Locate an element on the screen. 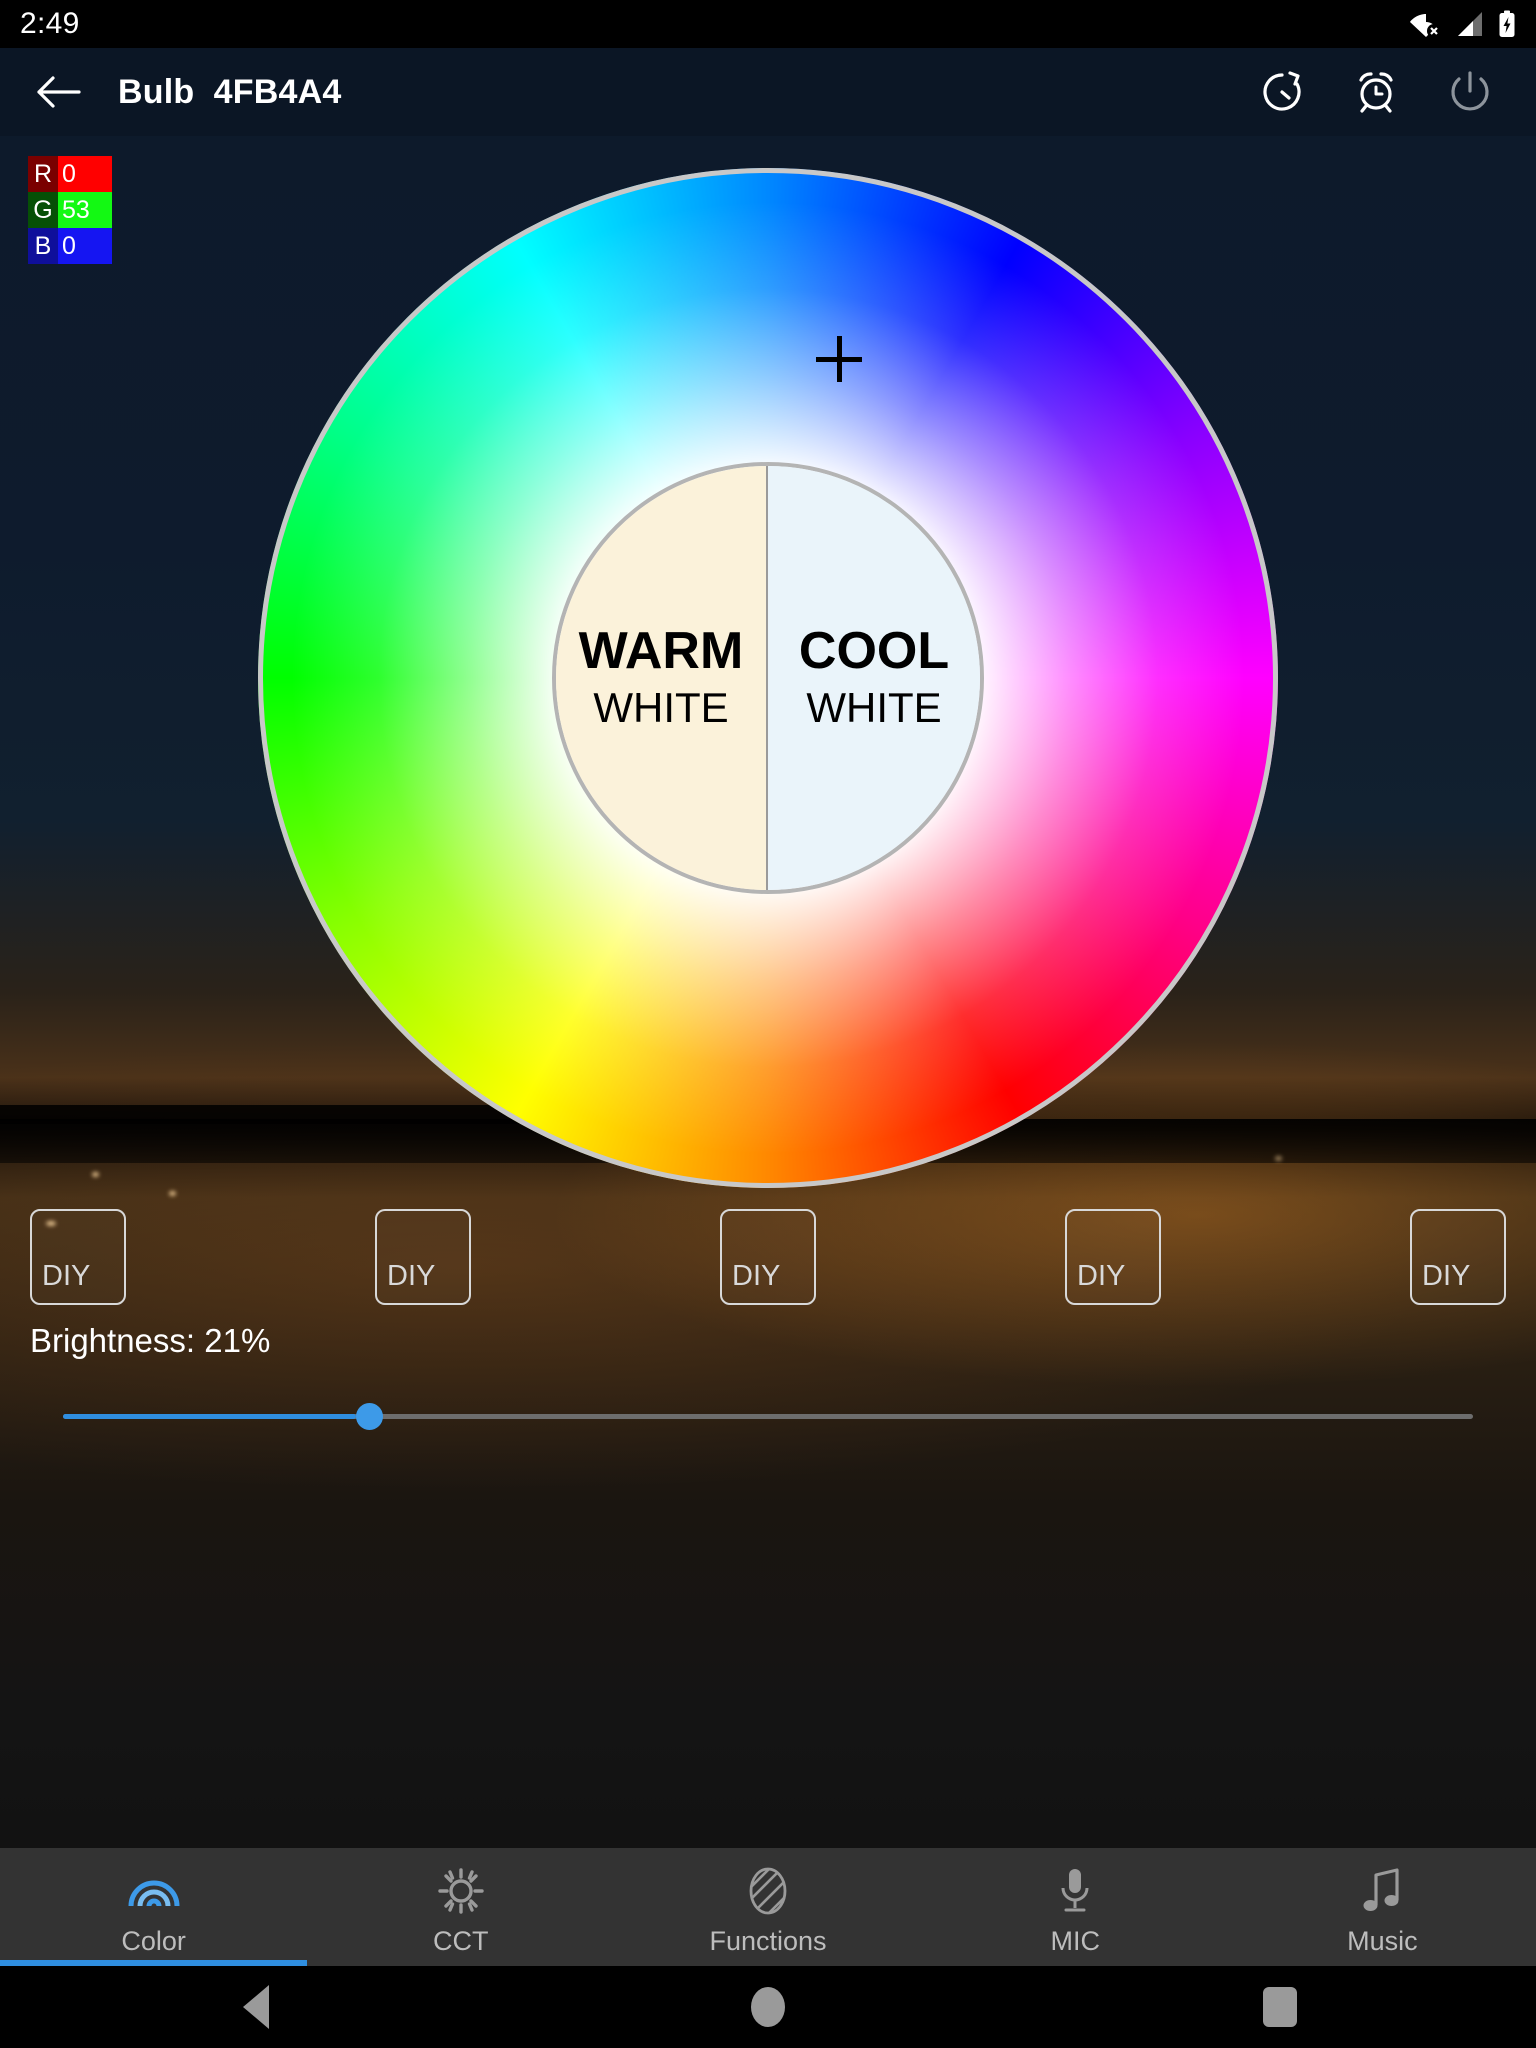  warm-white-subtitle: WHITE is located at coordinates (661, 708).